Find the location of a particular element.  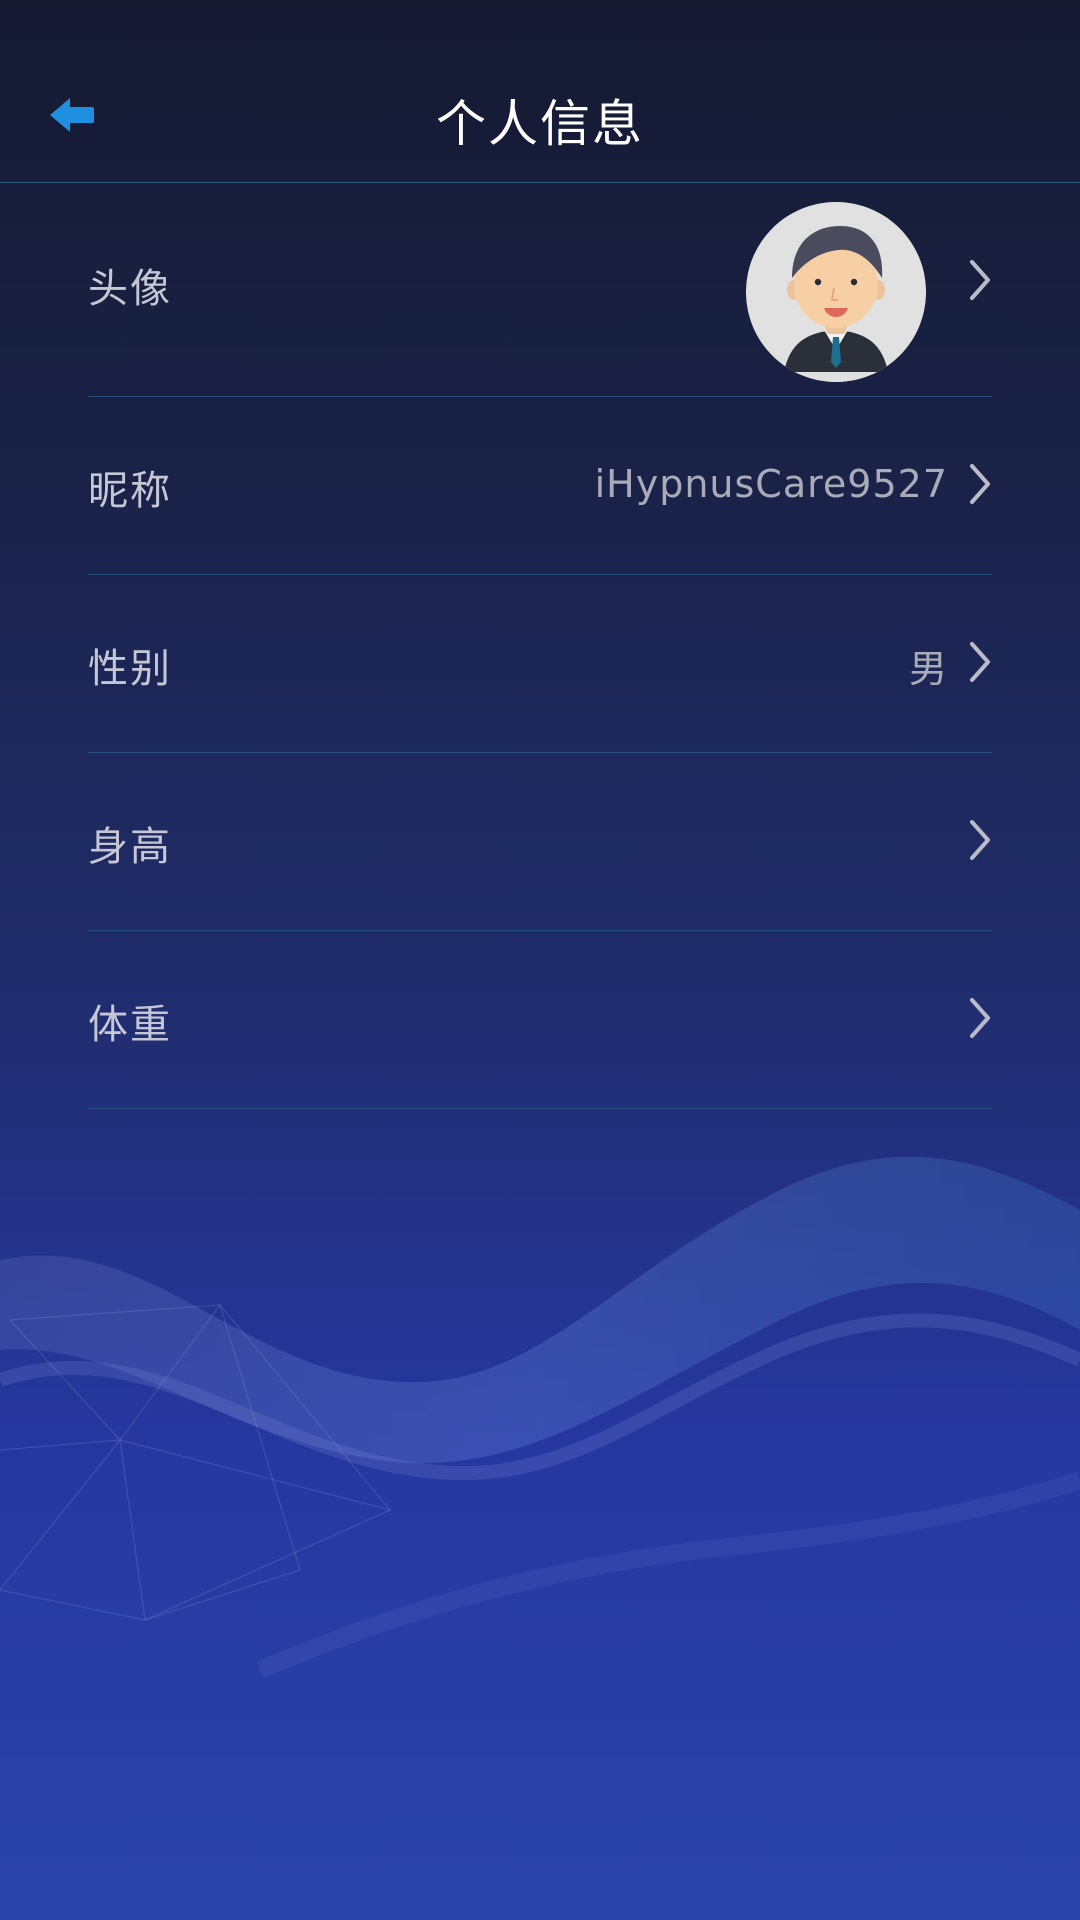

header-bar: 个人信息 is located at coordinates (540, 91).